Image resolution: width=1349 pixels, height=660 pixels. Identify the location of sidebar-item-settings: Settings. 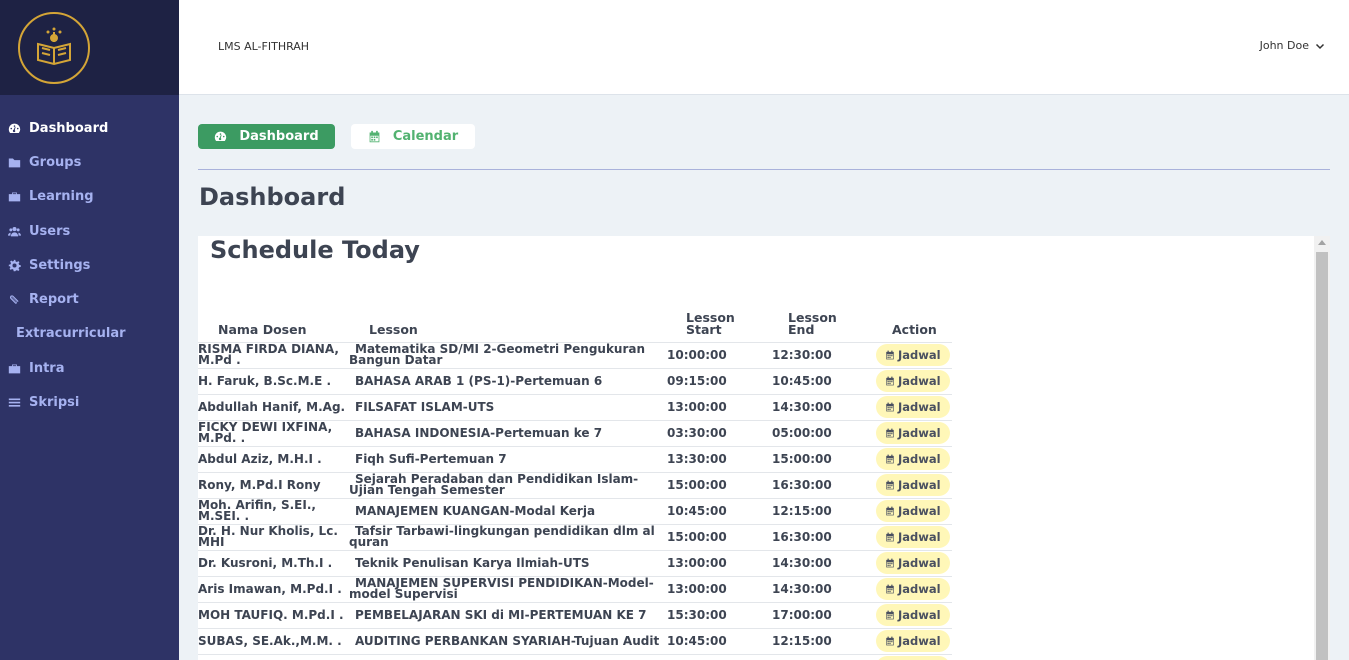
(89, 265).